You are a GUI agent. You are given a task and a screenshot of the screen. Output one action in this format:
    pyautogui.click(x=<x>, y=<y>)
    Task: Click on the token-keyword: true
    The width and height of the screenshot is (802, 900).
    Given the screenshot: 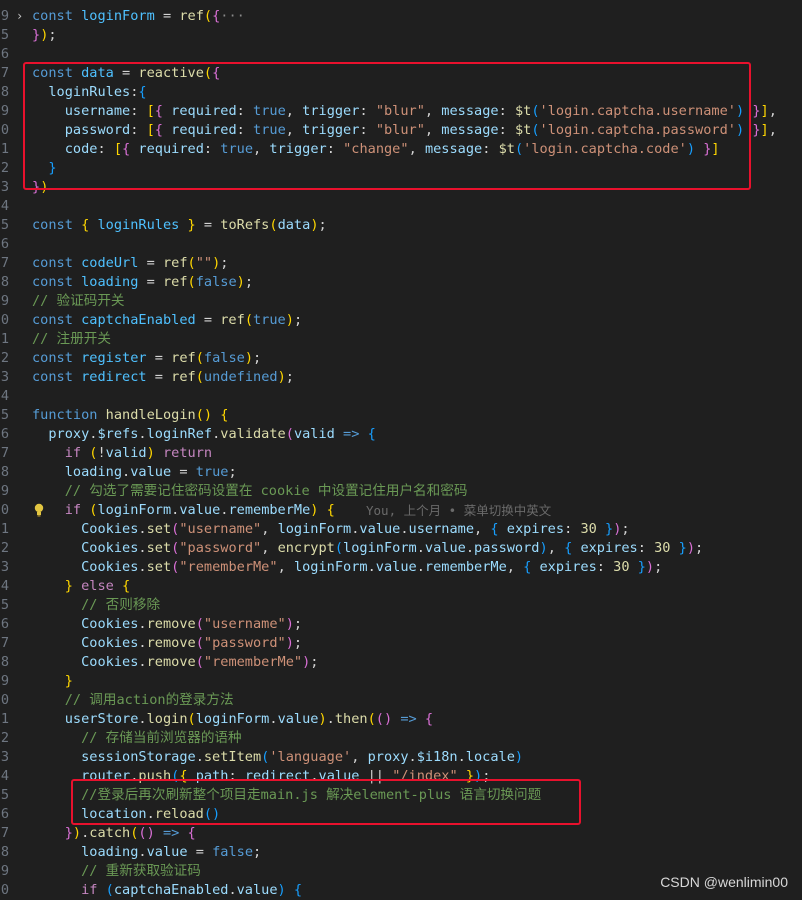 What is the action you would take?
    pyautogui.click(x=212, y=472)
    